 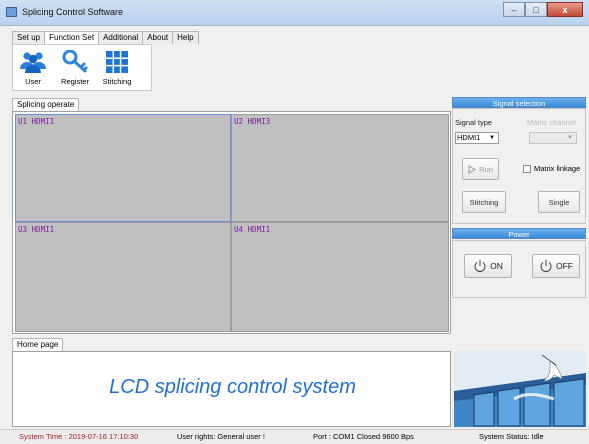 I want to click on signal-type-value: HDMI1, so click(x=469, y=137).